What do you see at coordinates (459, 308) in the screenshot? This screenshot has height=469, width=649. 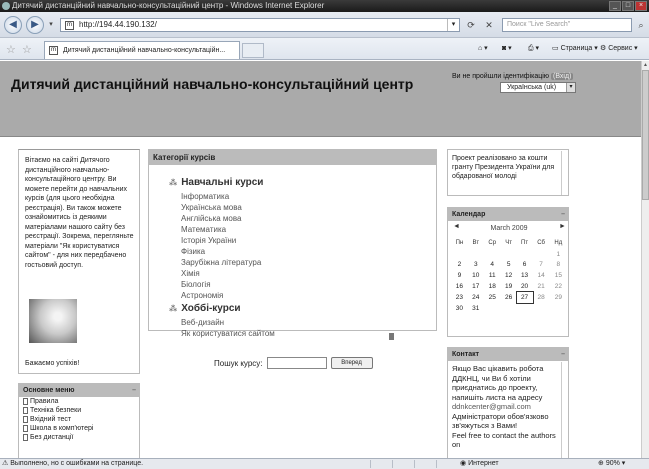 I see `calendar-day: 30` at bounding box center [459, 308].